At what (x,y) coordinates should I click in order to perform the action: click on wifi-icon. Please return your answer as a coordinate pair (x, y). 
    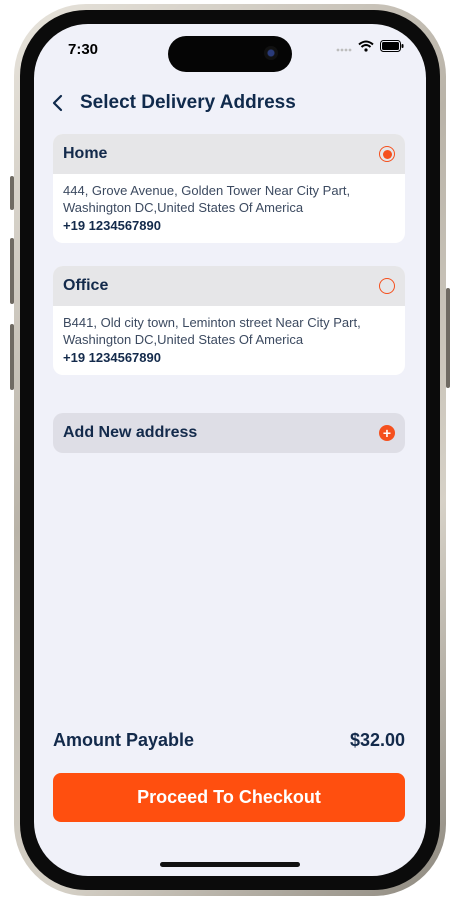
    Looking at the image, I should click on (366, 46).